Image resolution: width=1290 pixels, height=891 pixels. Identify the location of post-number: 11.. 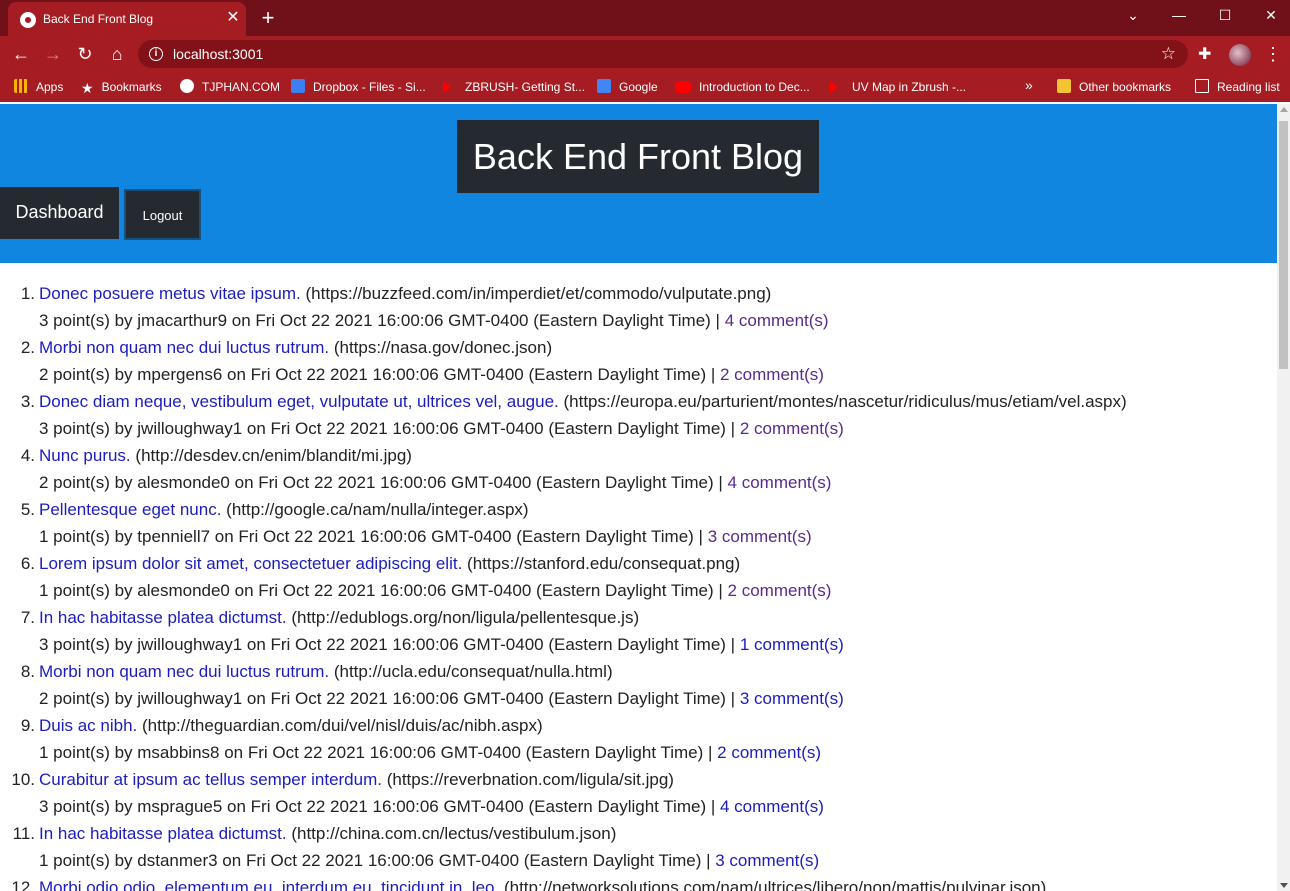
(23, 833).